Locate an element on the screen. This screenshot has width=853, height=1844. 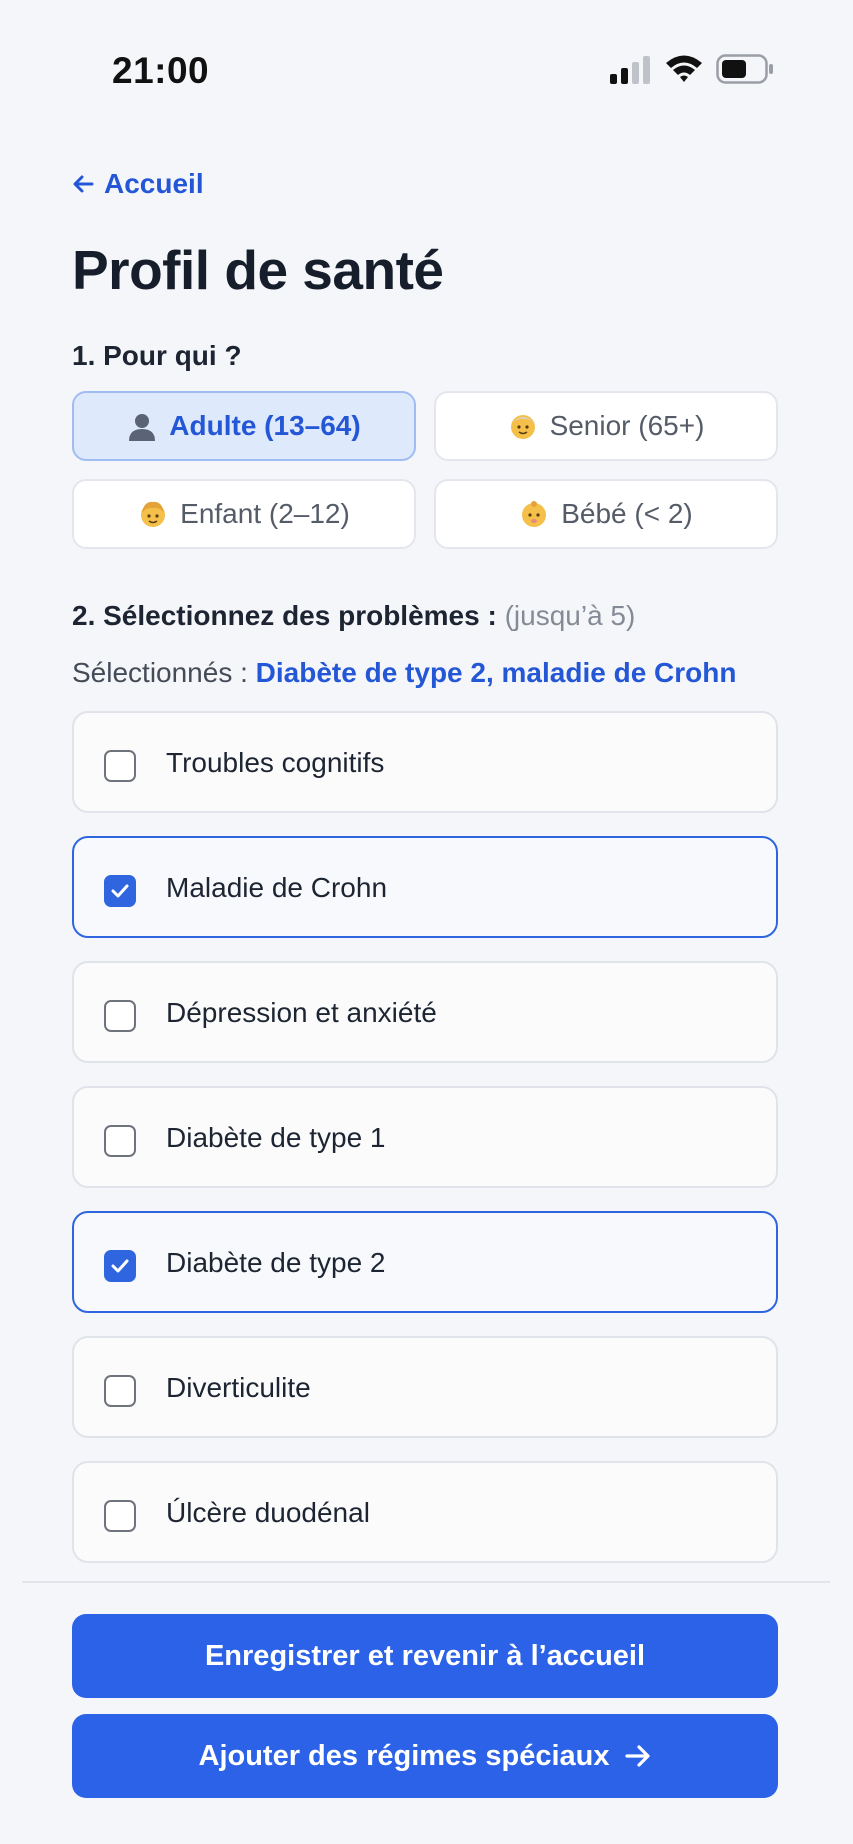
age-option-child: Enfant (2–12) is located at coordinates (244, 514).